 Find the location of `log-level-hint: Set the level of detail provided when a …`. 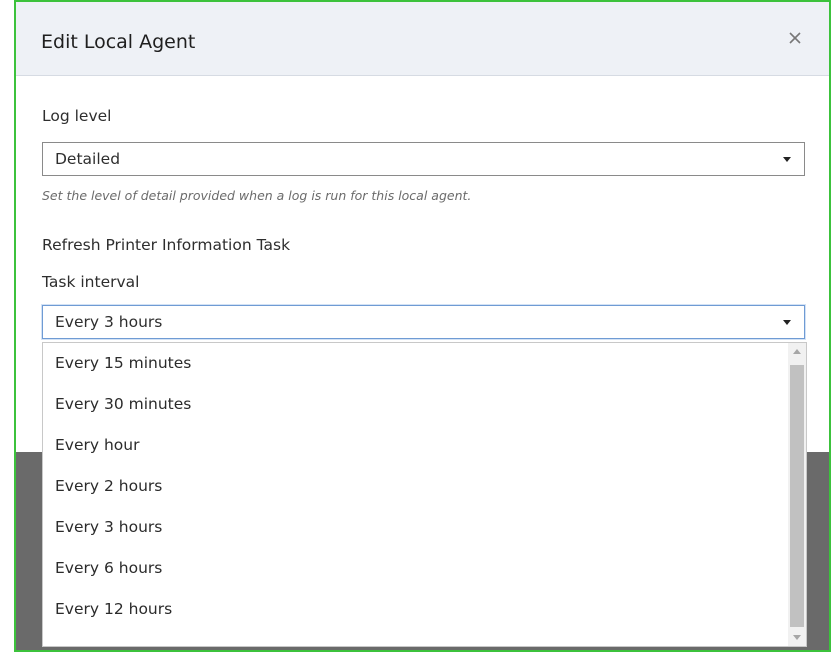

log-level-hint: Set the level of detail provided when a … is located at coordinates (257, 195).